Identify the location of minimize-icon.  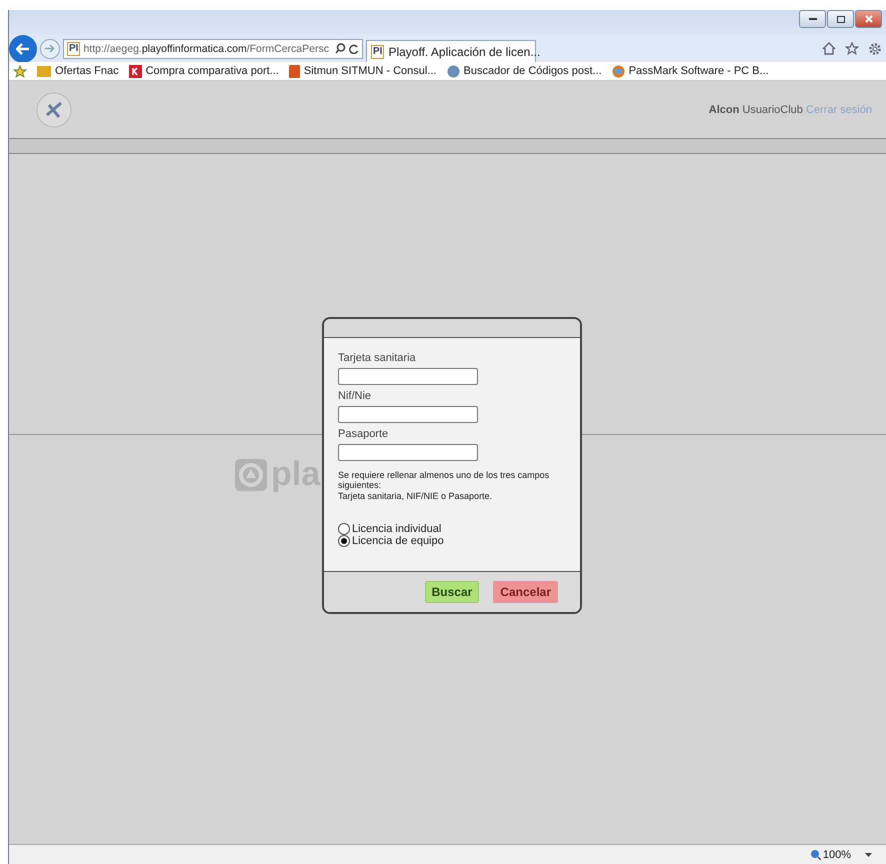
(812, 19).